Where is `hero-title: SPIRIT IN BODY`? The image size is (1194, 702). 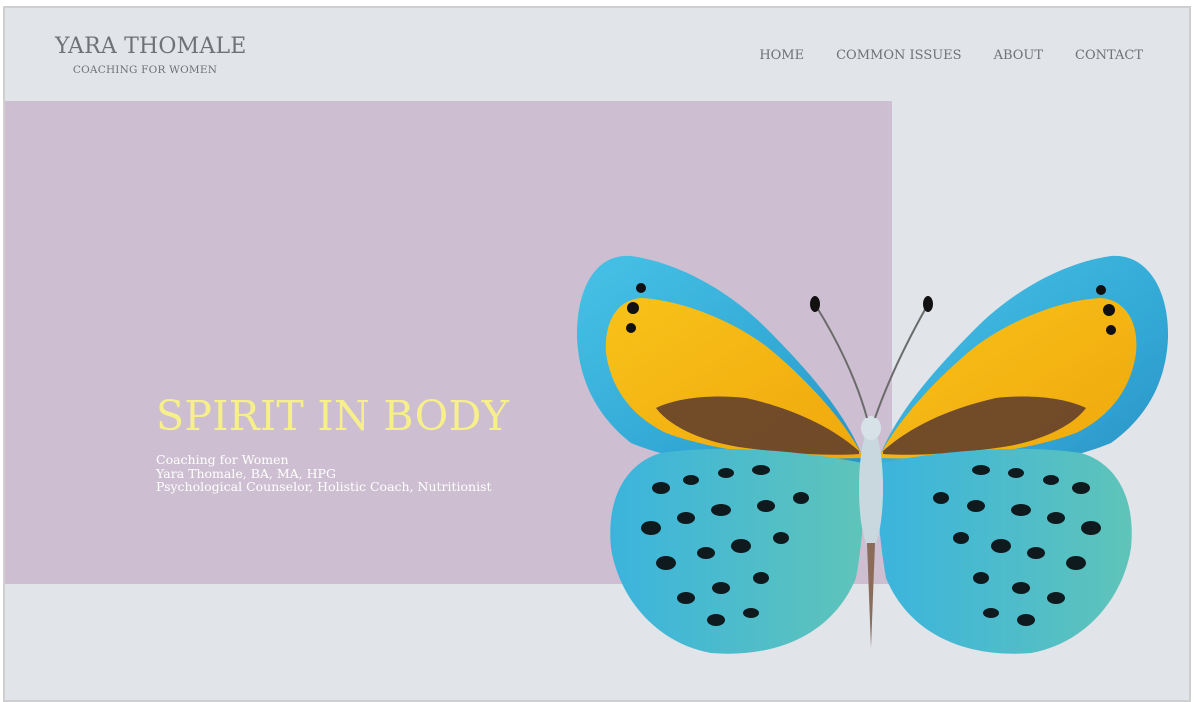 hero-title: SPIRIT IN BODY is located at coordinates (333, 416).